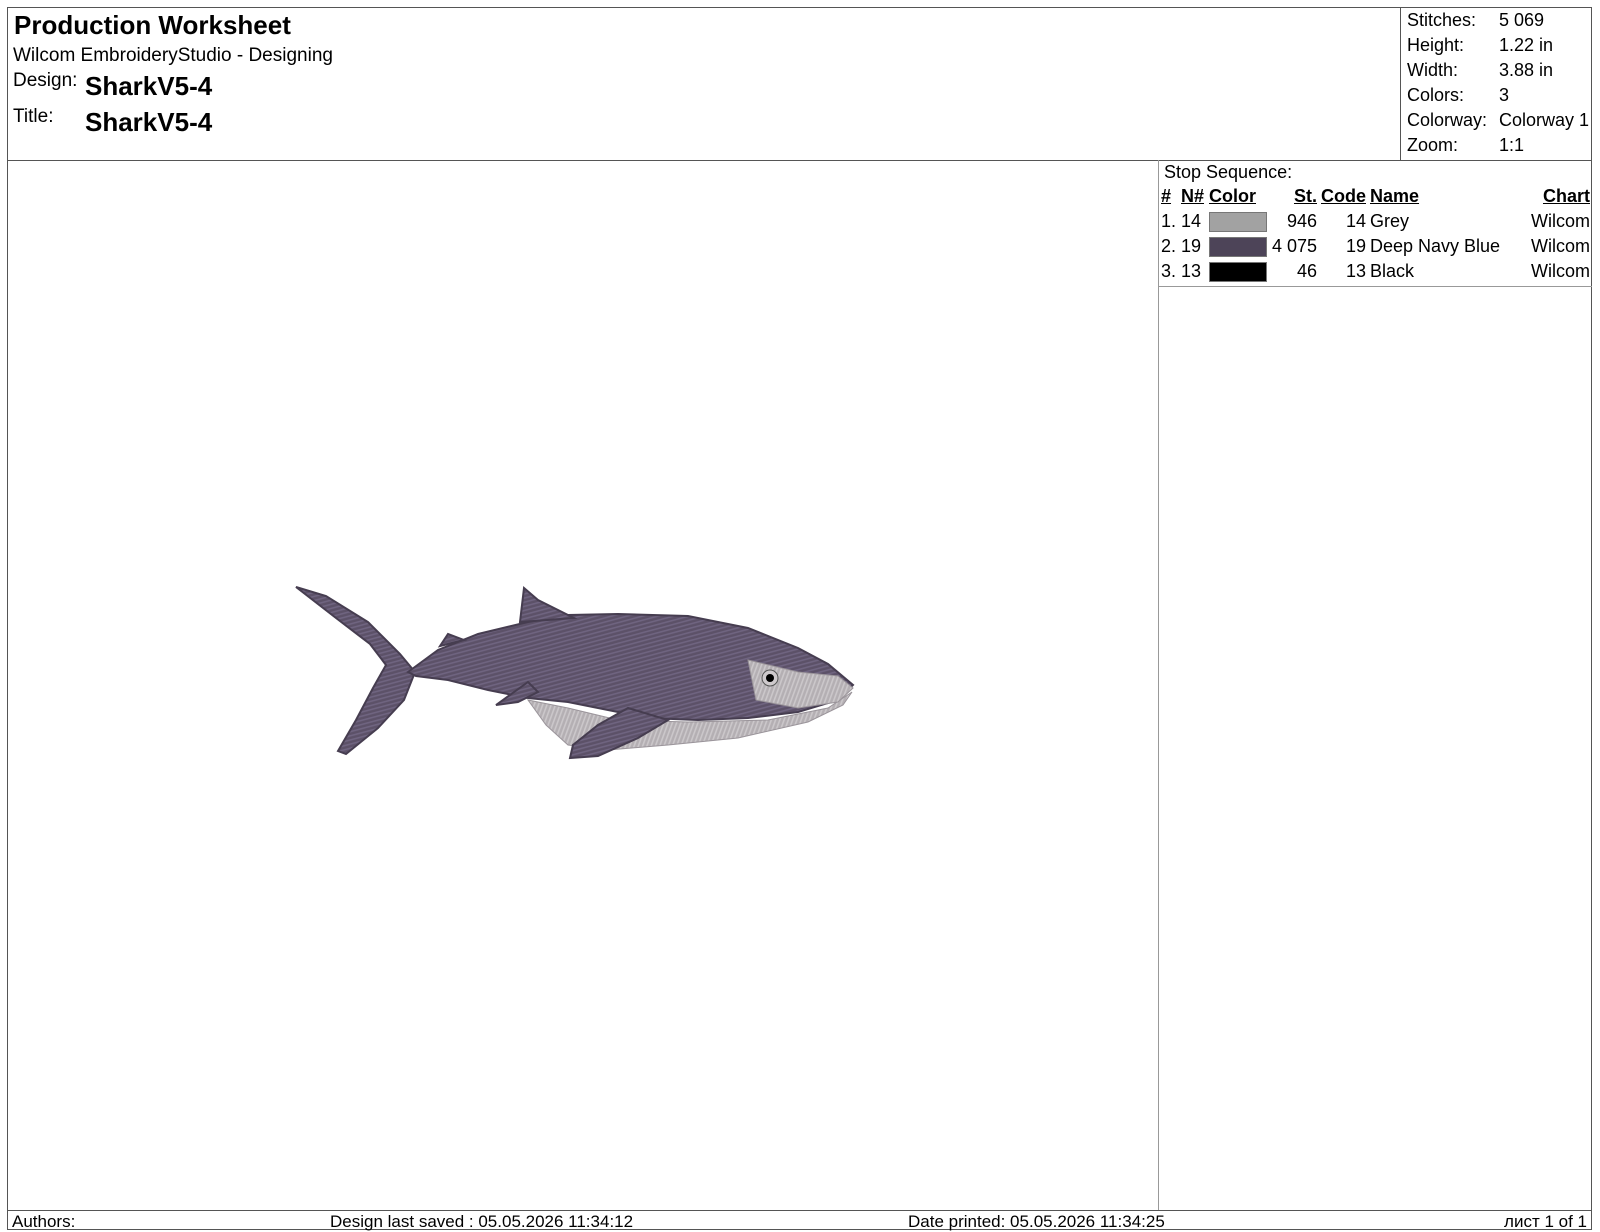 Image resolution: width=1600 pixels, height=1232 pixels. Describe the element at coordinates (149, 86) in the screenshot. I see `design-name: SharkV5-4` at that location.